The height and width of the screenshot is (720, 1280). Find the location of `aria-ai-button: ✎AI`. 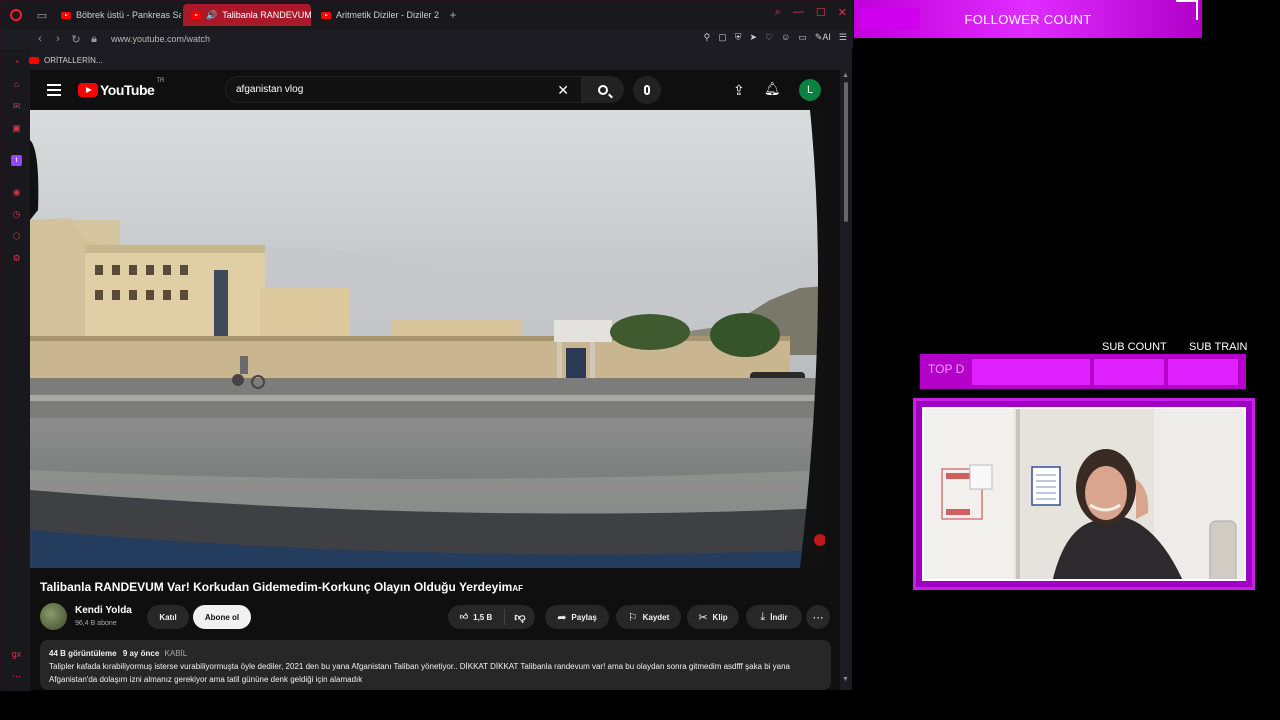

aria-ai-button: ✎AI is located at coordinates (823, 37).